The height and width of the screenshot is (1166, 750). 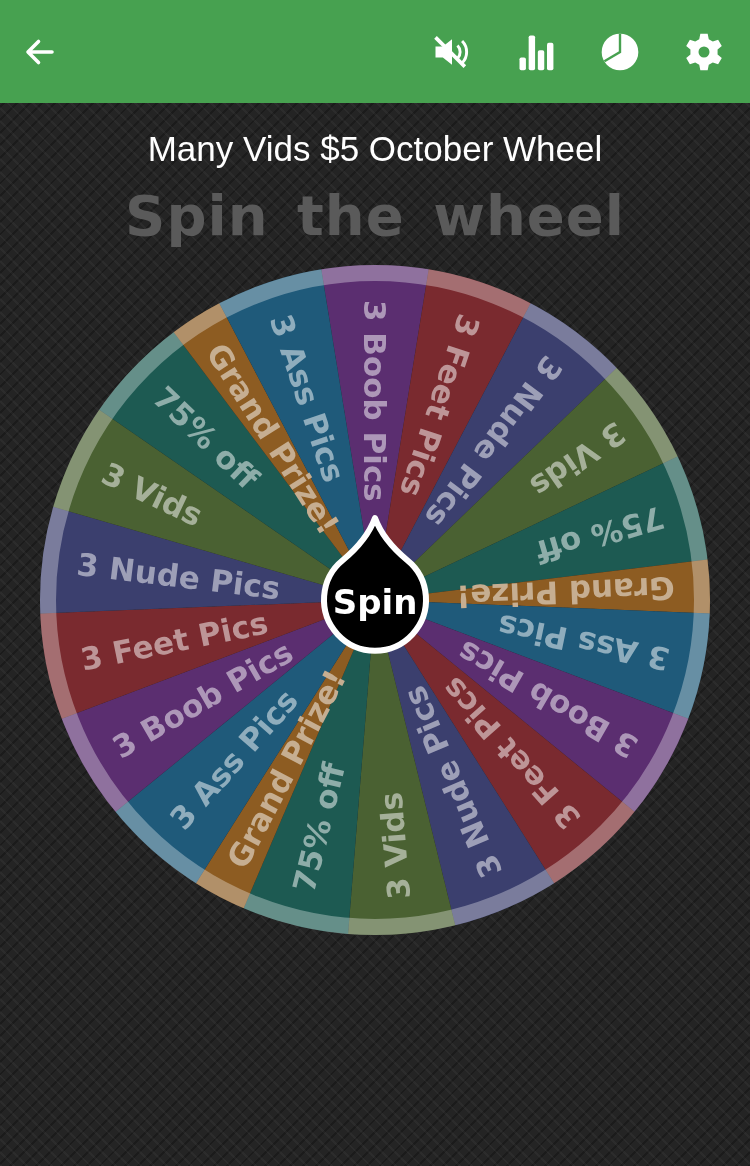 I want to click on segment-label: 75% off, so click(x=600, y=535).